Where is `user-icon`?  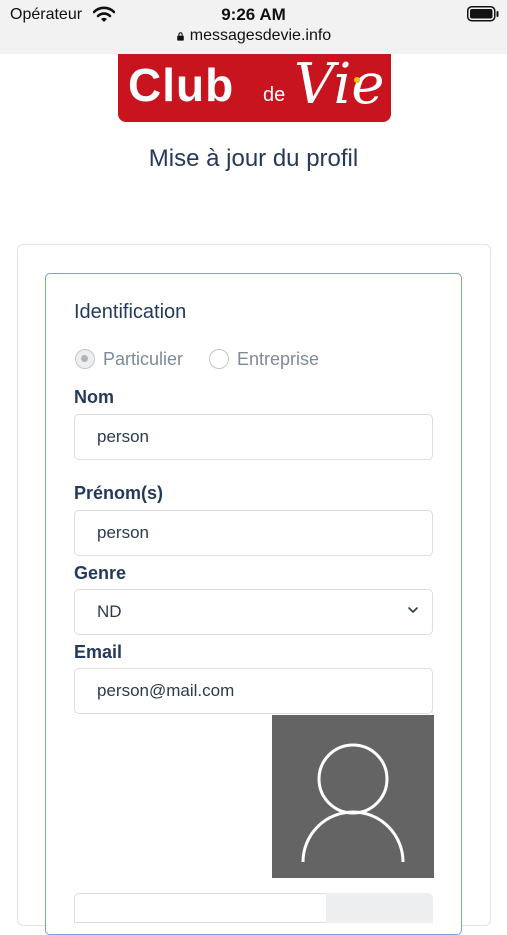
user-icon is located at coordinates (353, 803).